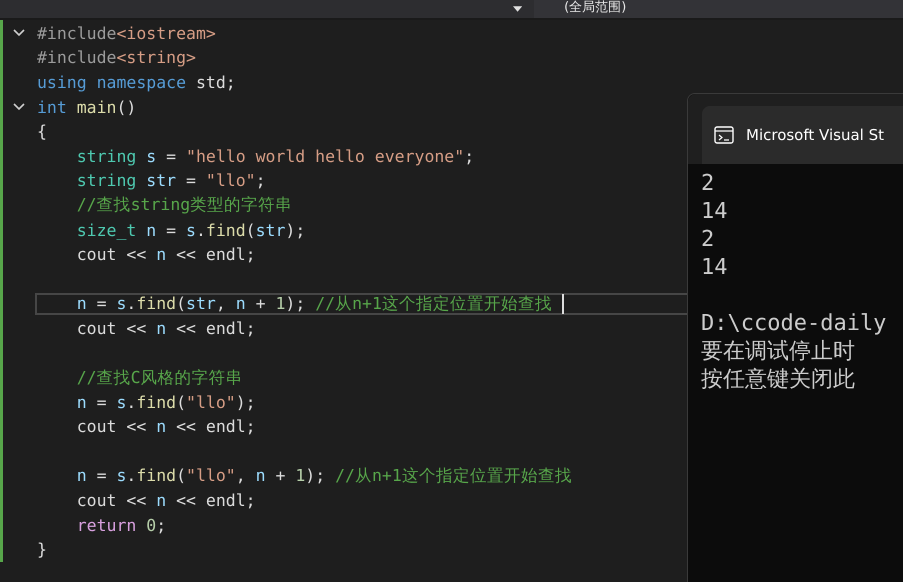 Image resolution: width=903 pixels, height=582 pixels. Describe the element at coordinates (517, 9) in the screenshot. I see `dropdown-caret-icon` at that location.